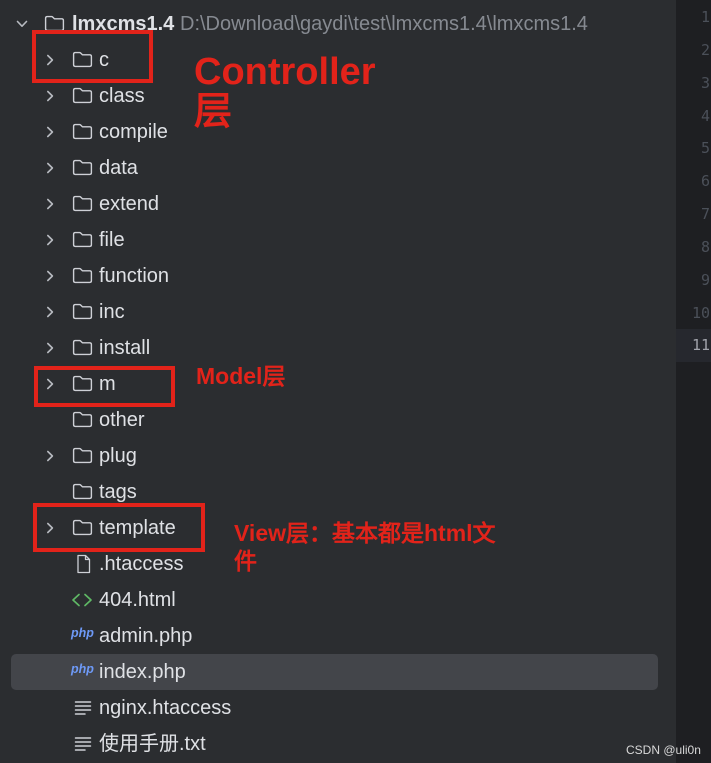  What do you see at coordinates (129, 204) in the screenshot?
I see `tree-item-label: extend` at bounding box center [129, 204].